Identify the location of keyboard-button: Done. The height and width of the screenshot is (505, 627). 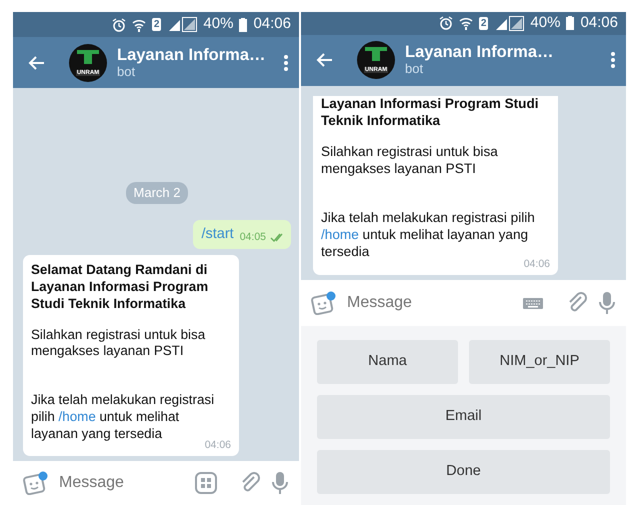
(463, 472).